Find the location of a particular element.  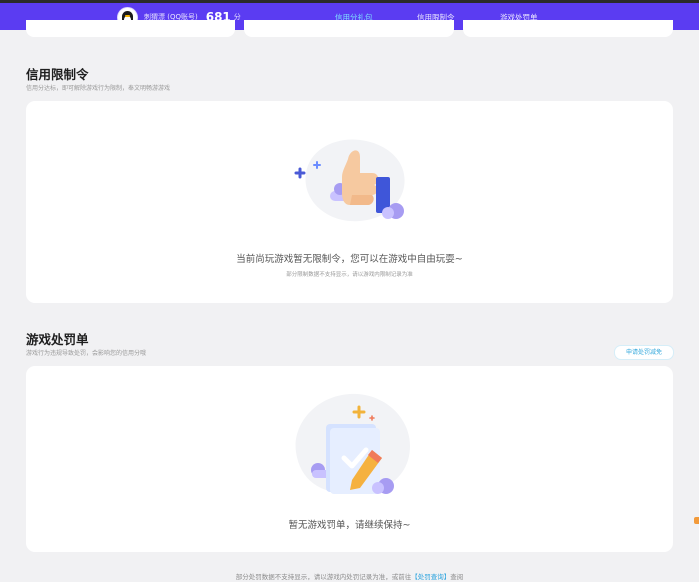

restriction-section-title: 信用限制令 is located at coordinates (57, 74).